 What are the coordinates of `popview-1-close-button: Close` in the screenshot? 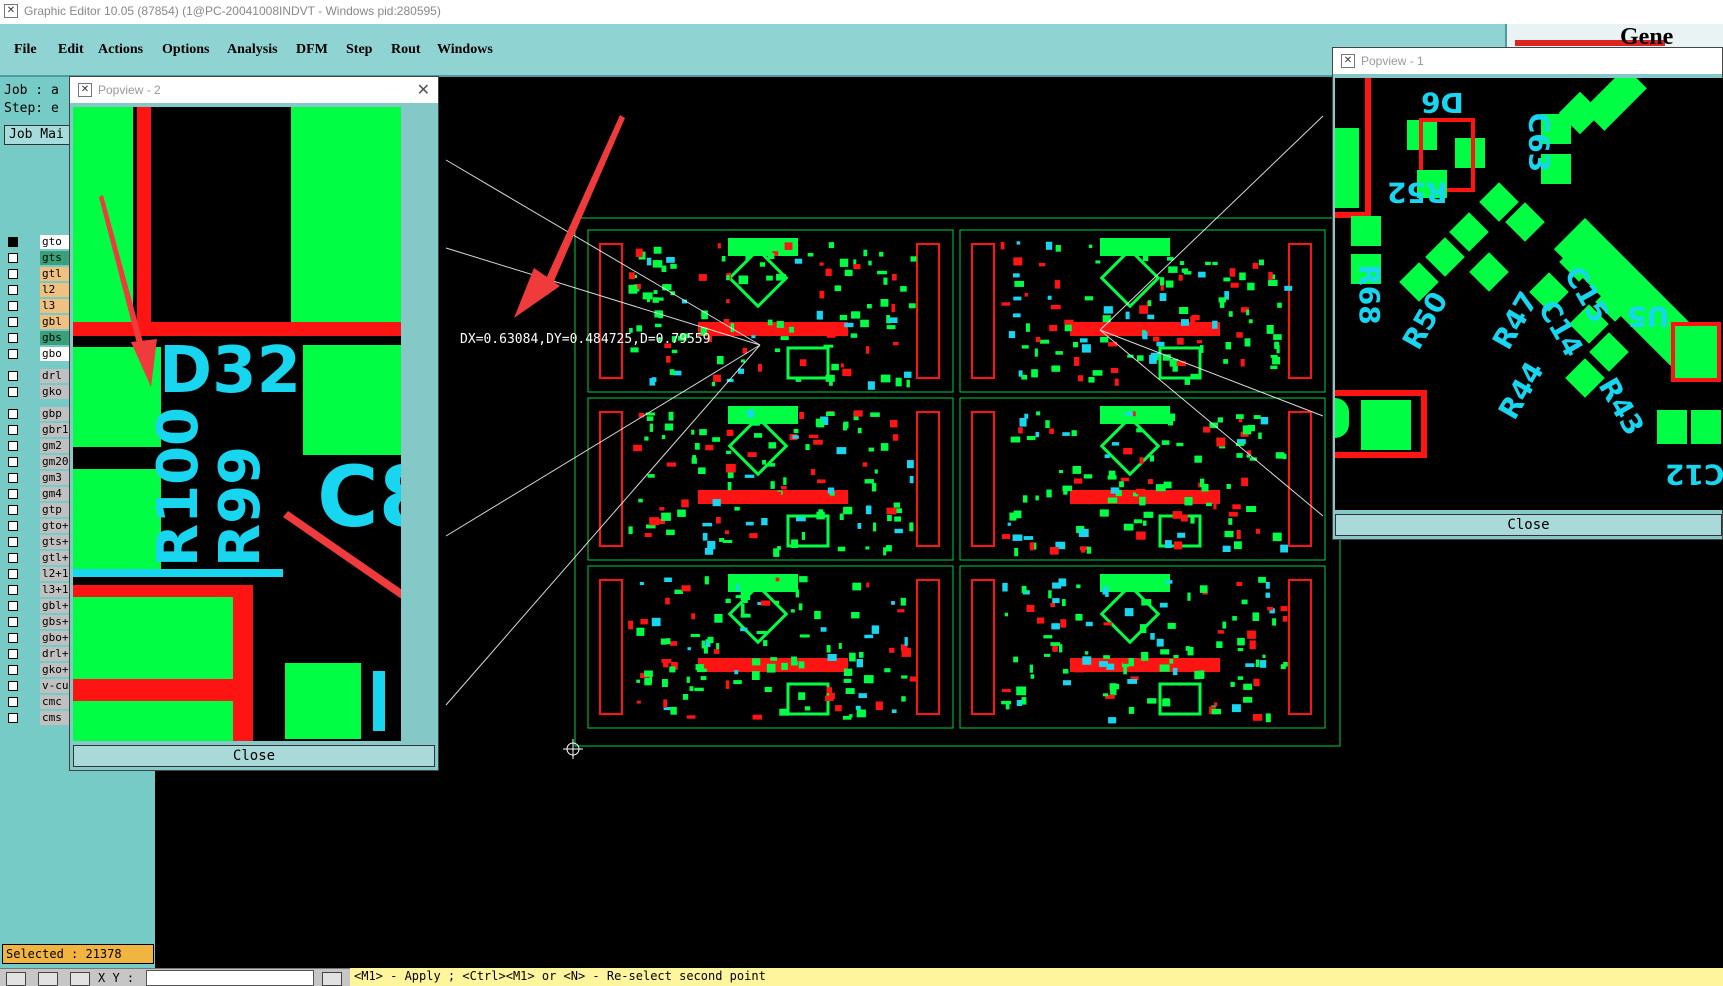 It's located at (1528, 525).